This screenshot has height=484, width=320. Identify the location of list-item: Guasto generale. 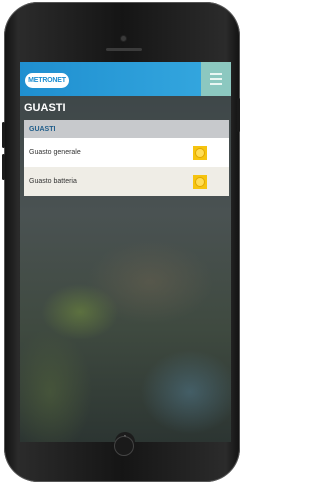
(126, 152).